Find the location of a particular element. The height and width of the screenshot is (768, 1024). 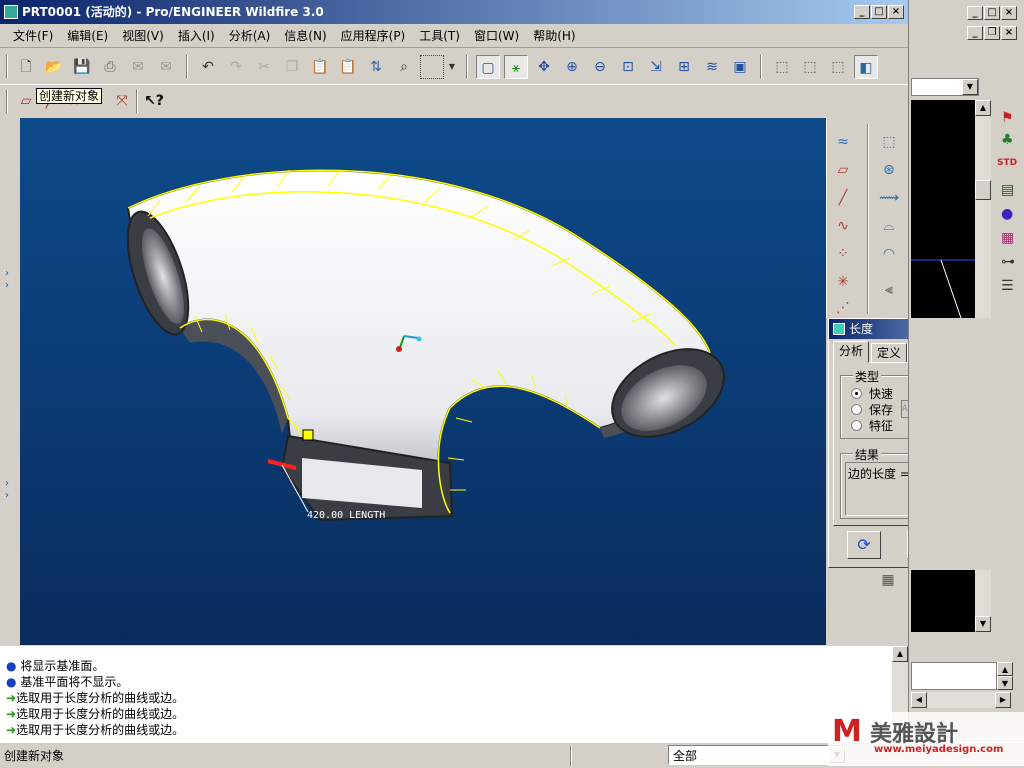

table-icon: ▤ is located at coordinates (1007, 190).